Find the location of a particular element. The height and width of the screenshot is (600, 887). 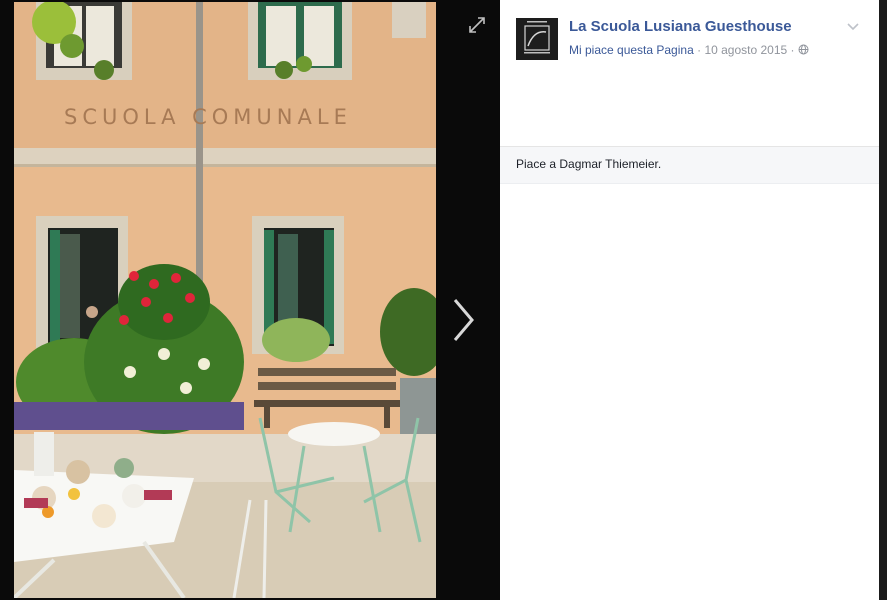

expand-icon is located at coordinates (477, 25).